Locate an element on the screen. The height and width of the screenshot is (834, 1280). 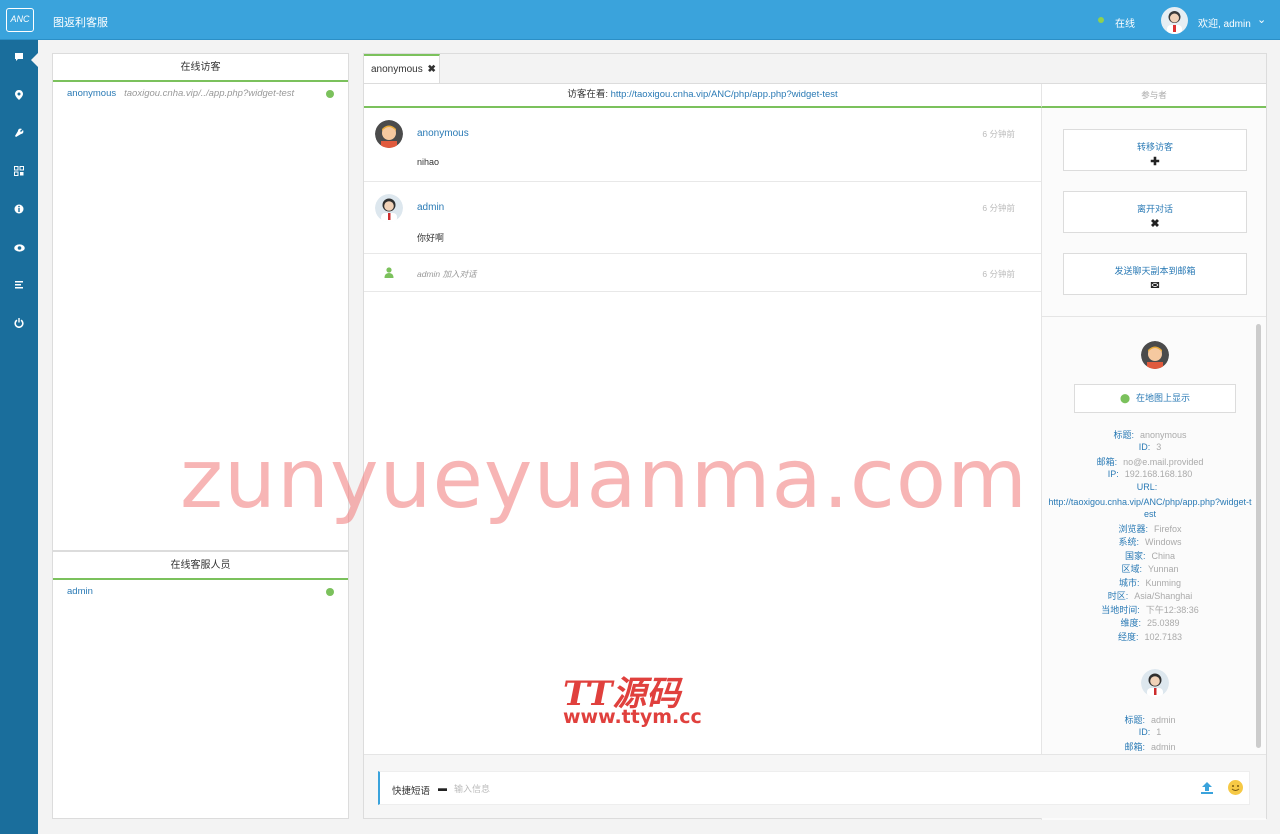
info-value: 192.168.168.180 is located at coordinates (1158, 473).